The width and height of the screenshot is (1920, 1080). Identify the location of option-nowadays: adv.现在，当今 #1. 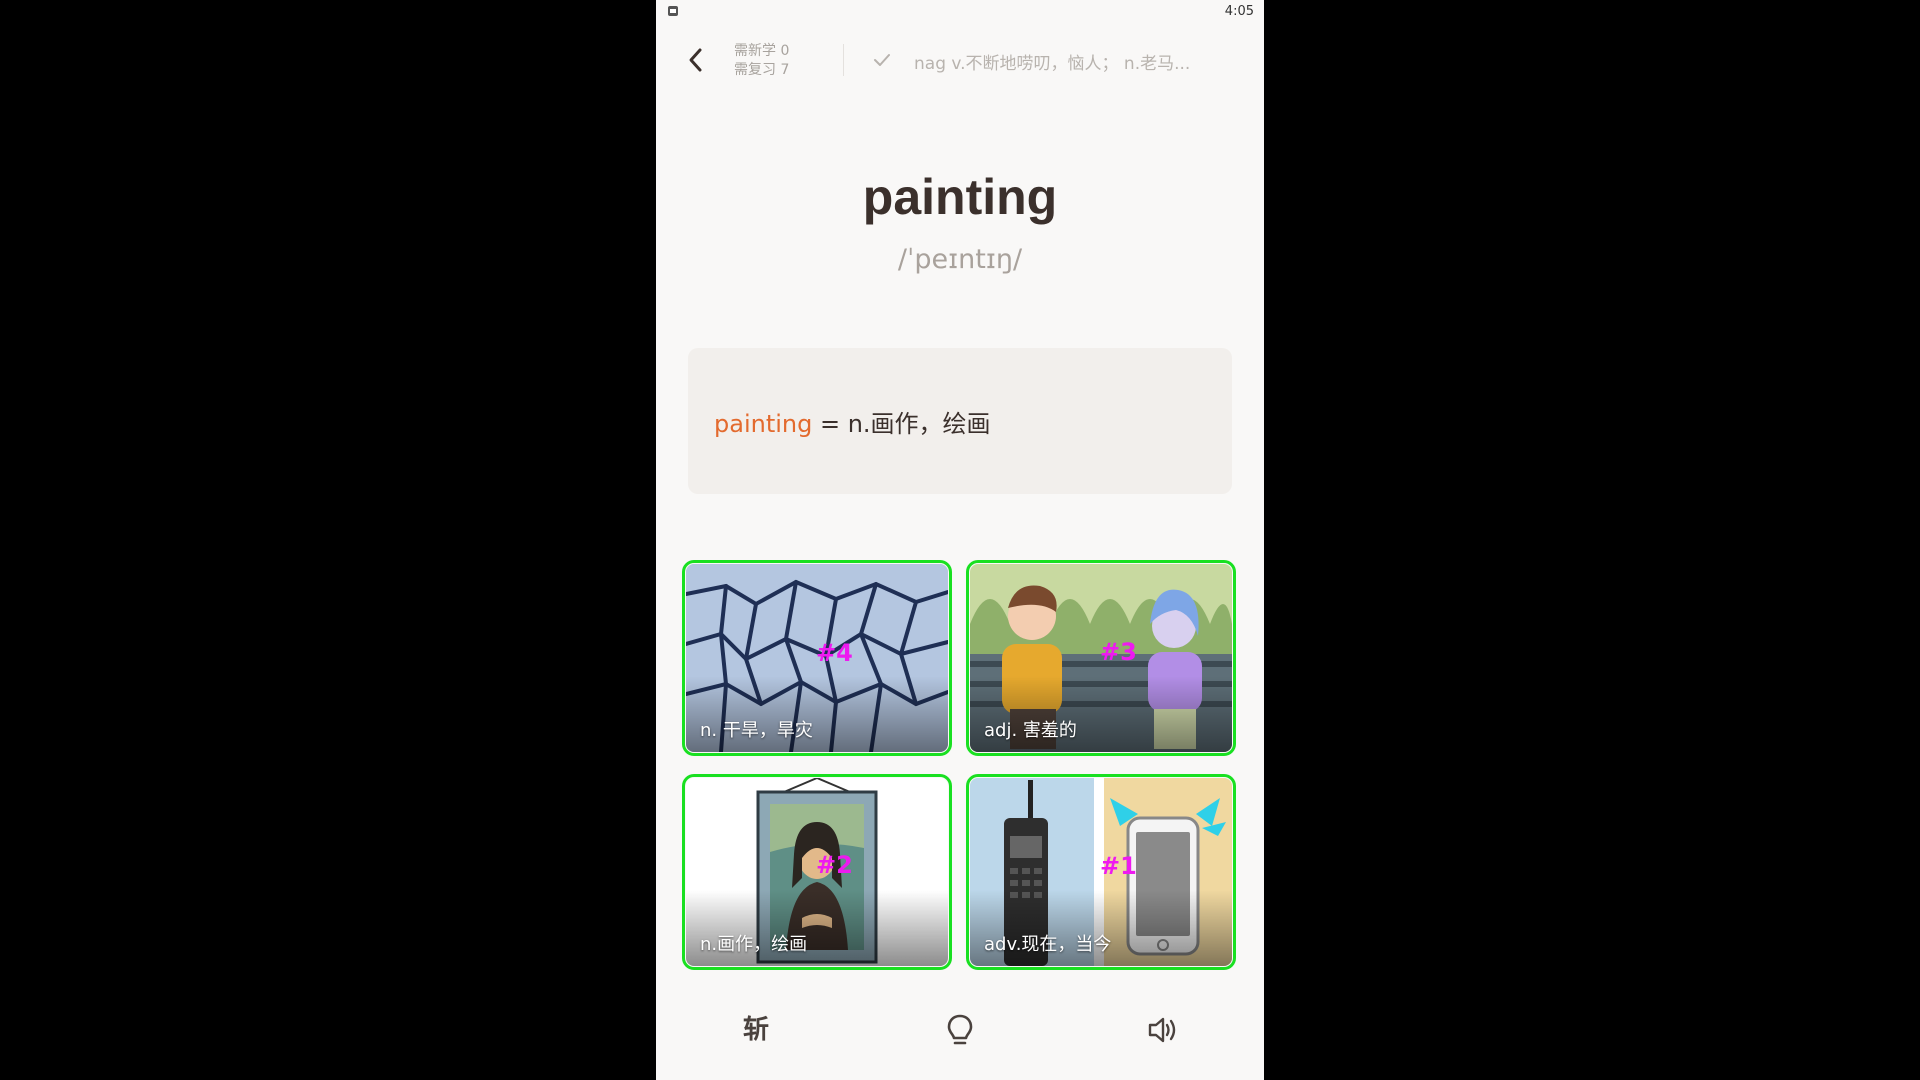
(1101, 872).